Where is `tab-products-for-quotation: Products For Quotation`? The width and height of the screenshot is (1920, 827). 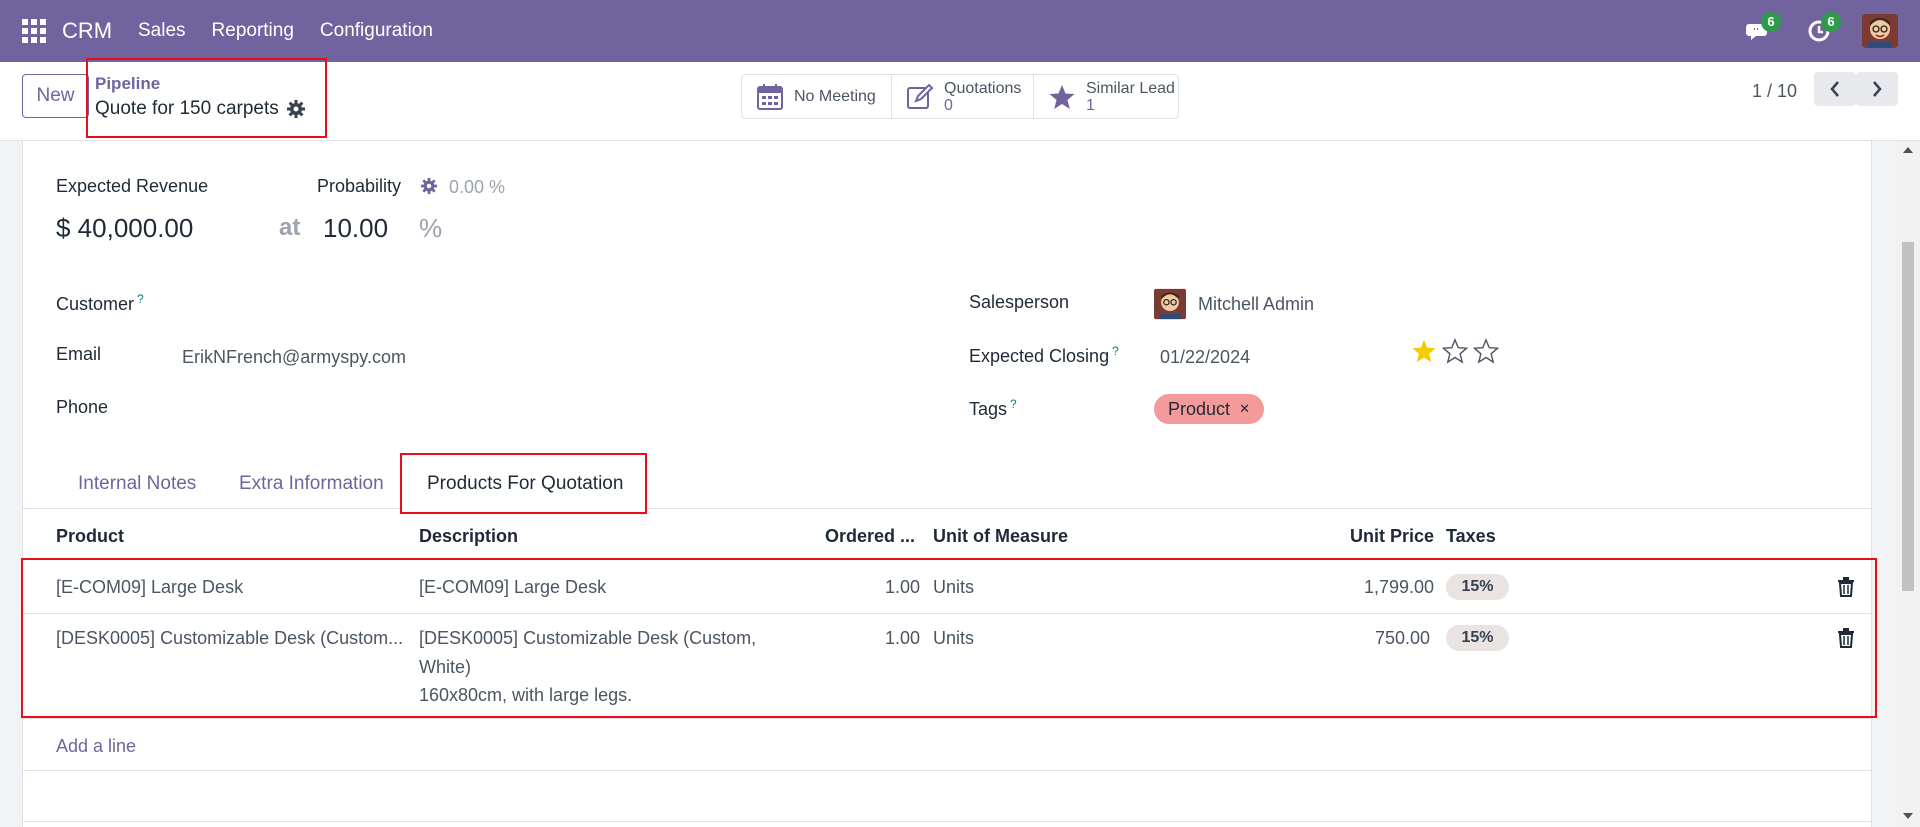 tab-products-for-quotation: Products For Quotation is located at coordinates (525, 484).